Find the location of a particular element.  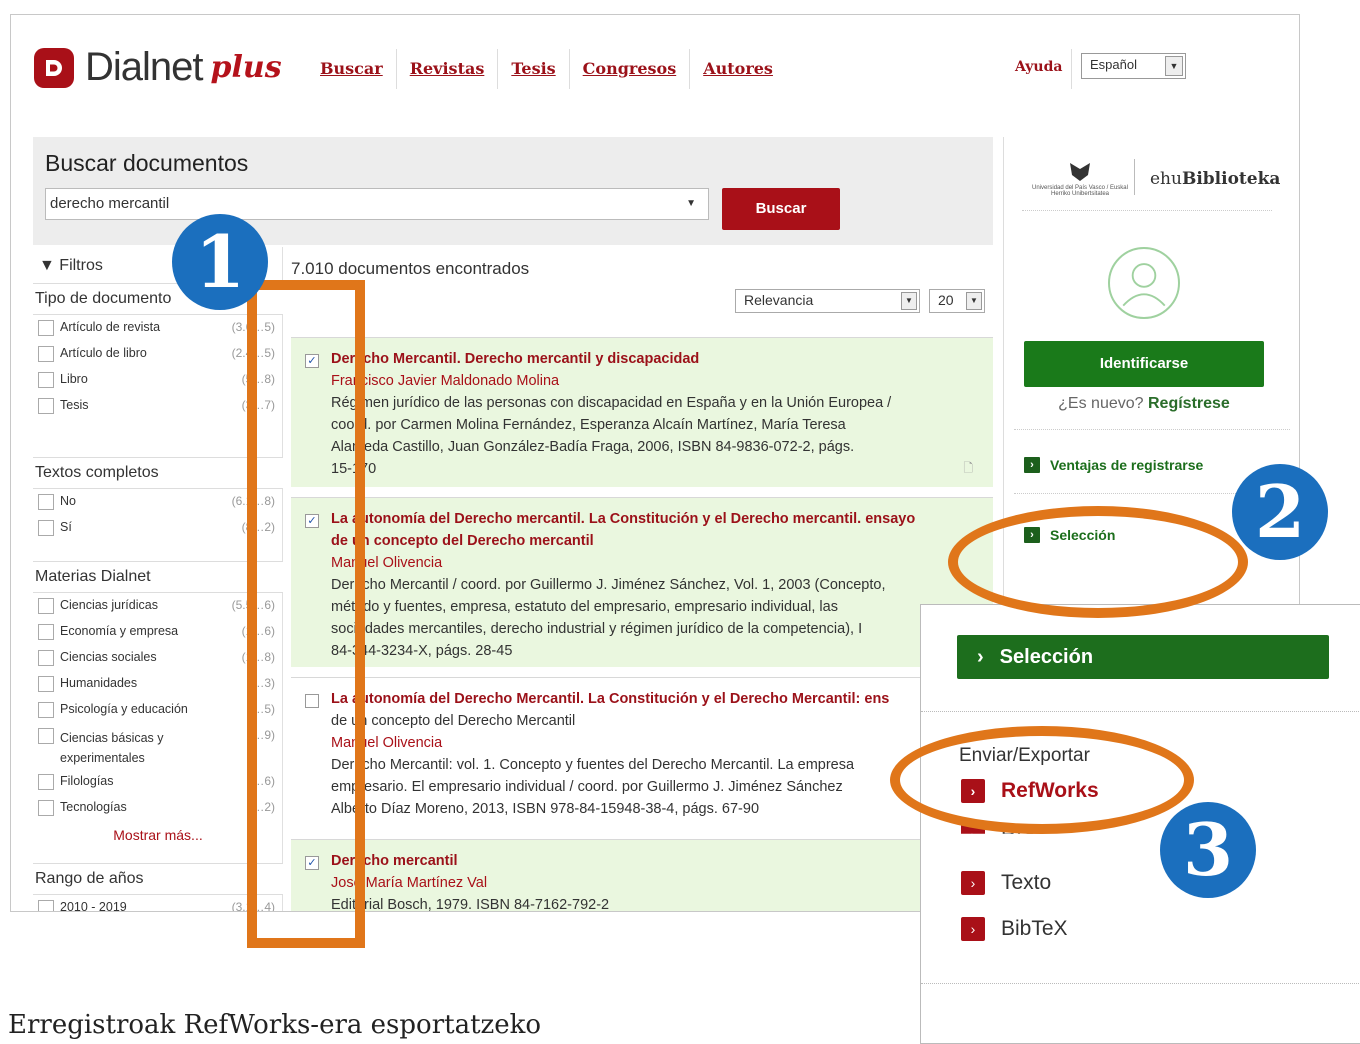

search-button: Buscar is located at coordinates (781, 209).